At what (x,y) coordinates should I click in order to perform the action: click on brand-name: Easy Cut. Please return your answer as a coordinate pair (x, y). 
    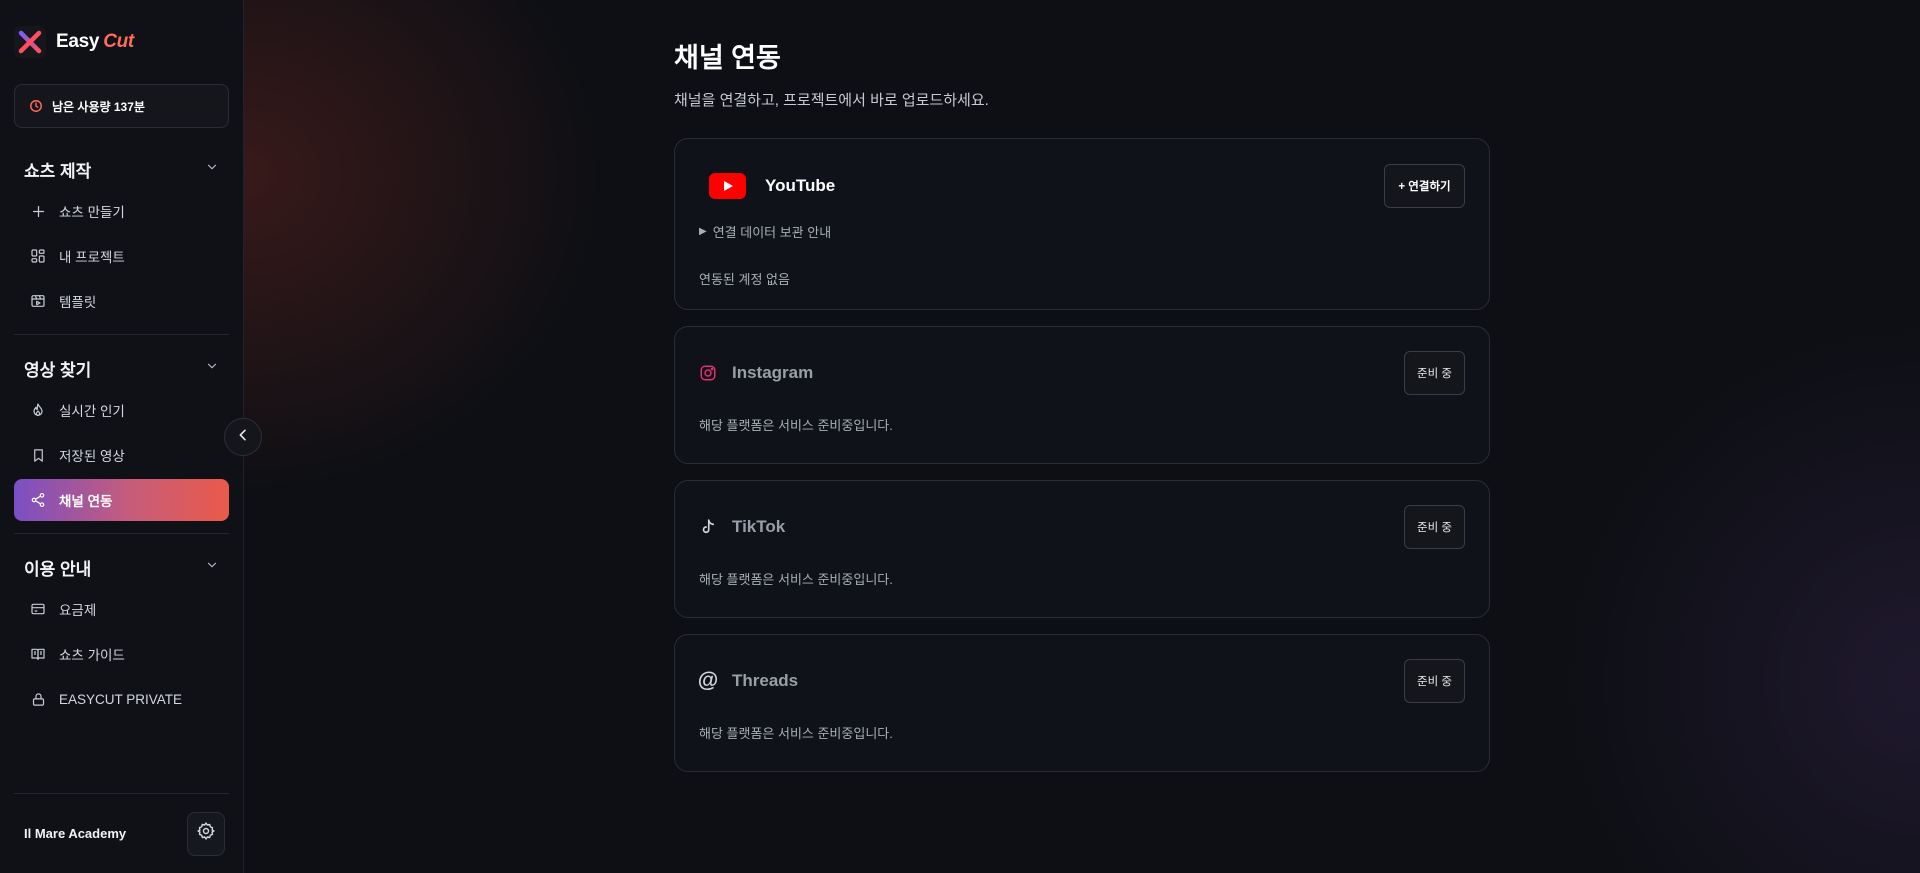
    Looking at the image, I should click on (95, 42).